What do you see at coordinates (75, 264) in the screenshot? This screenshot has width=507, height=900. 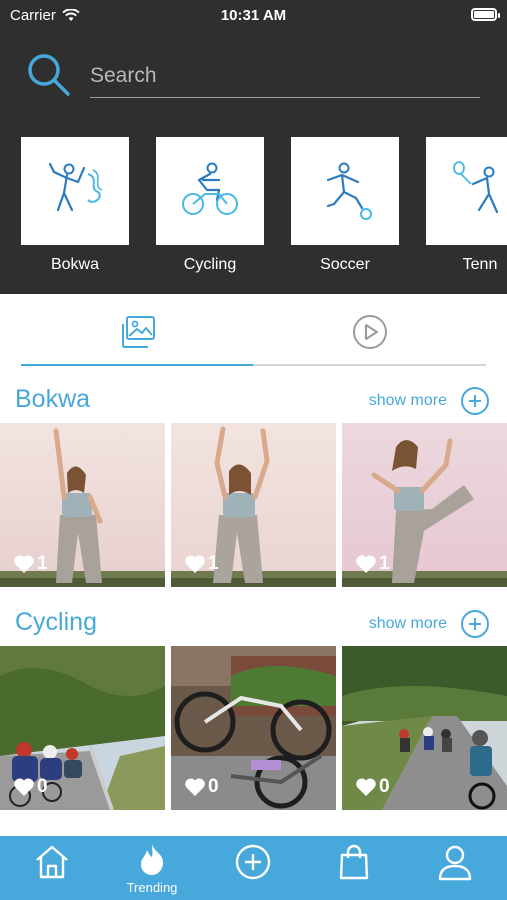 I see `category-label: Bokwa` at bounding box center [75, 264].